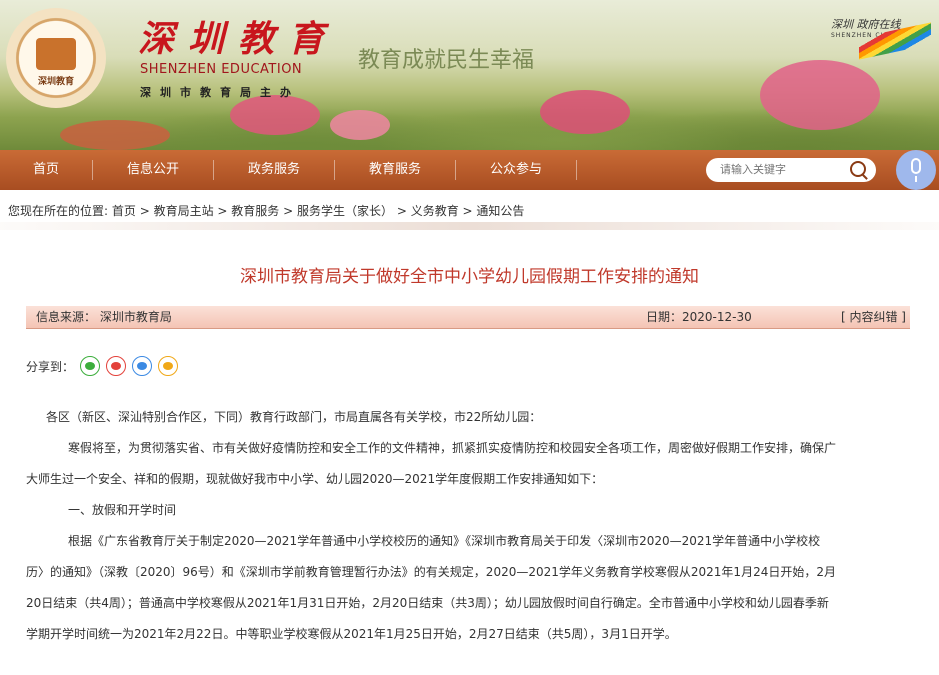 This screenshot has height=675, width=939. Describe the element at coordinates (858, 169) in the screenshot. I see `search-icon` at that location.